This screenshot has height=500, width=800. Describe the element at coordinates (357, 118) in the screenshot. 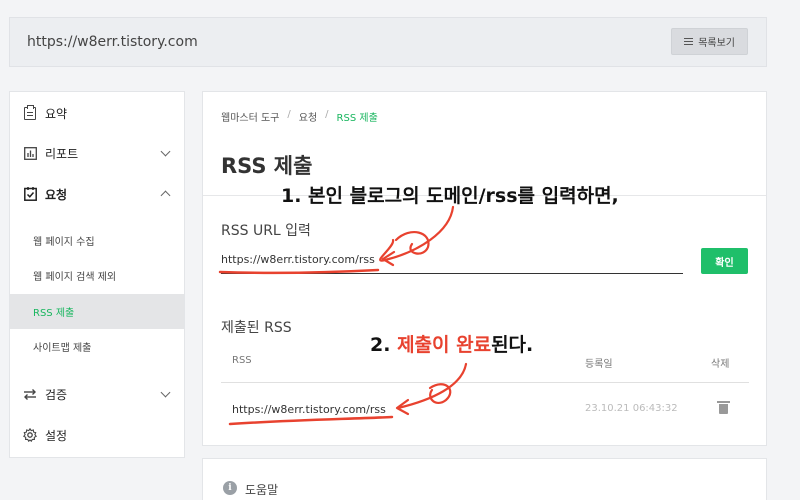

I see `breadcrumb-current: RSS 제출` at that location.